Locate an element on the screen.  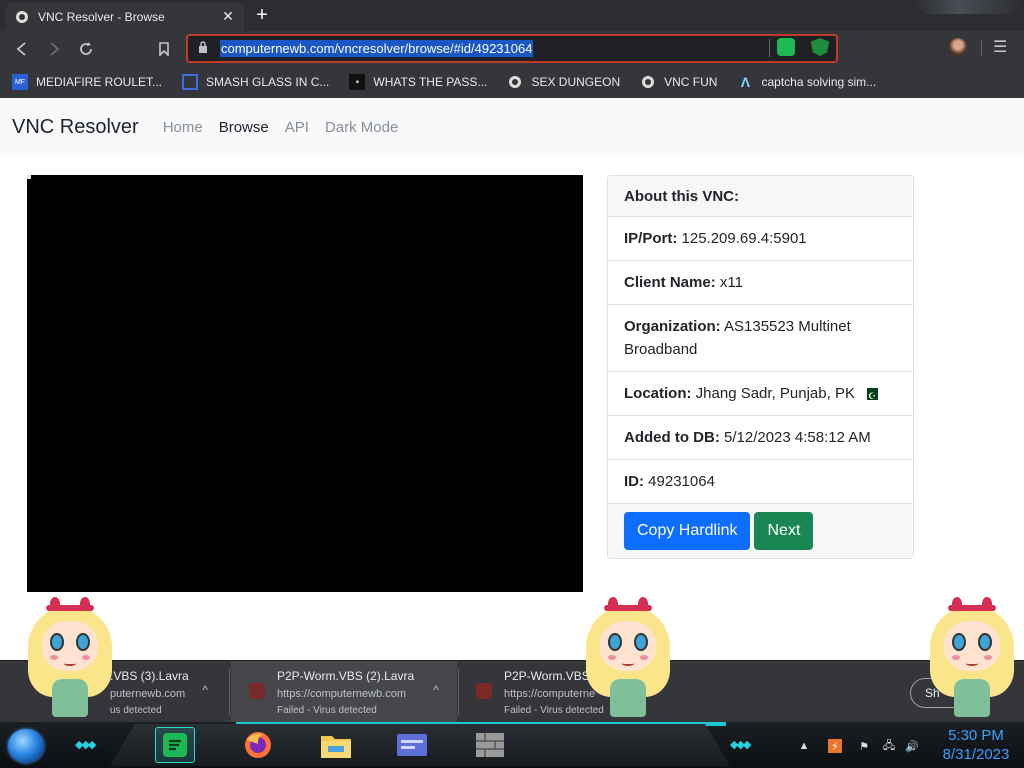
action-center-icon: ⚑ is located at coordinates (864, 746).